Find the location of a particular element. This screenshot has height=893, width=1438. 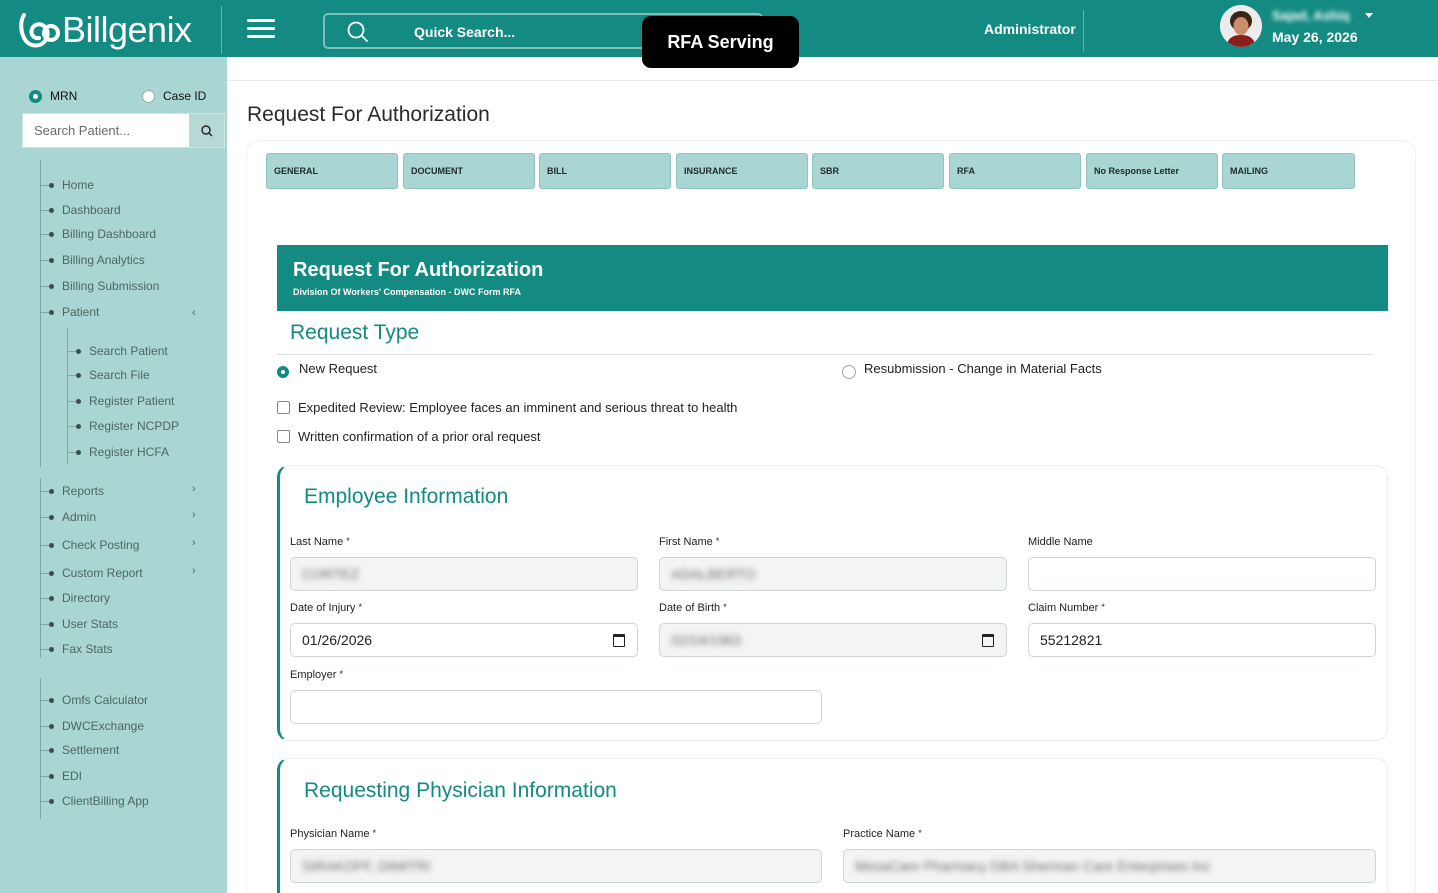

sidebar-item-patient: Patient is located at coordinates (70, 312).